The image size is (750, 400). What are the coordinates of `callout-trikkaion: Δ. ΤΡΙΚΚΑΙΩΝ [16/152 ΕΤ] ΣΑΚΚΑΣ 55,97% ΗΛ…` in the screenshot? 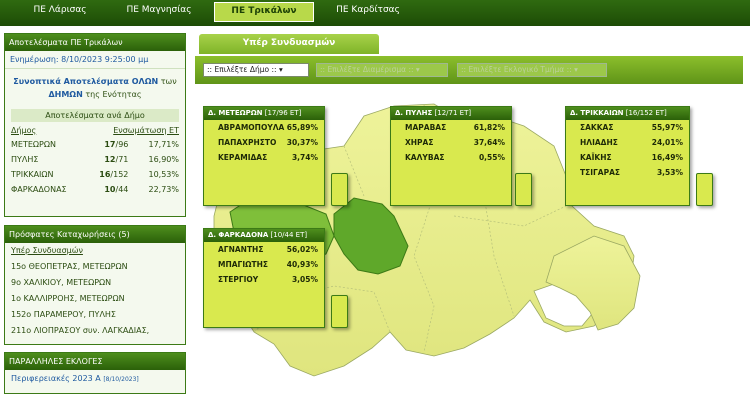 It's located at (627, 156).